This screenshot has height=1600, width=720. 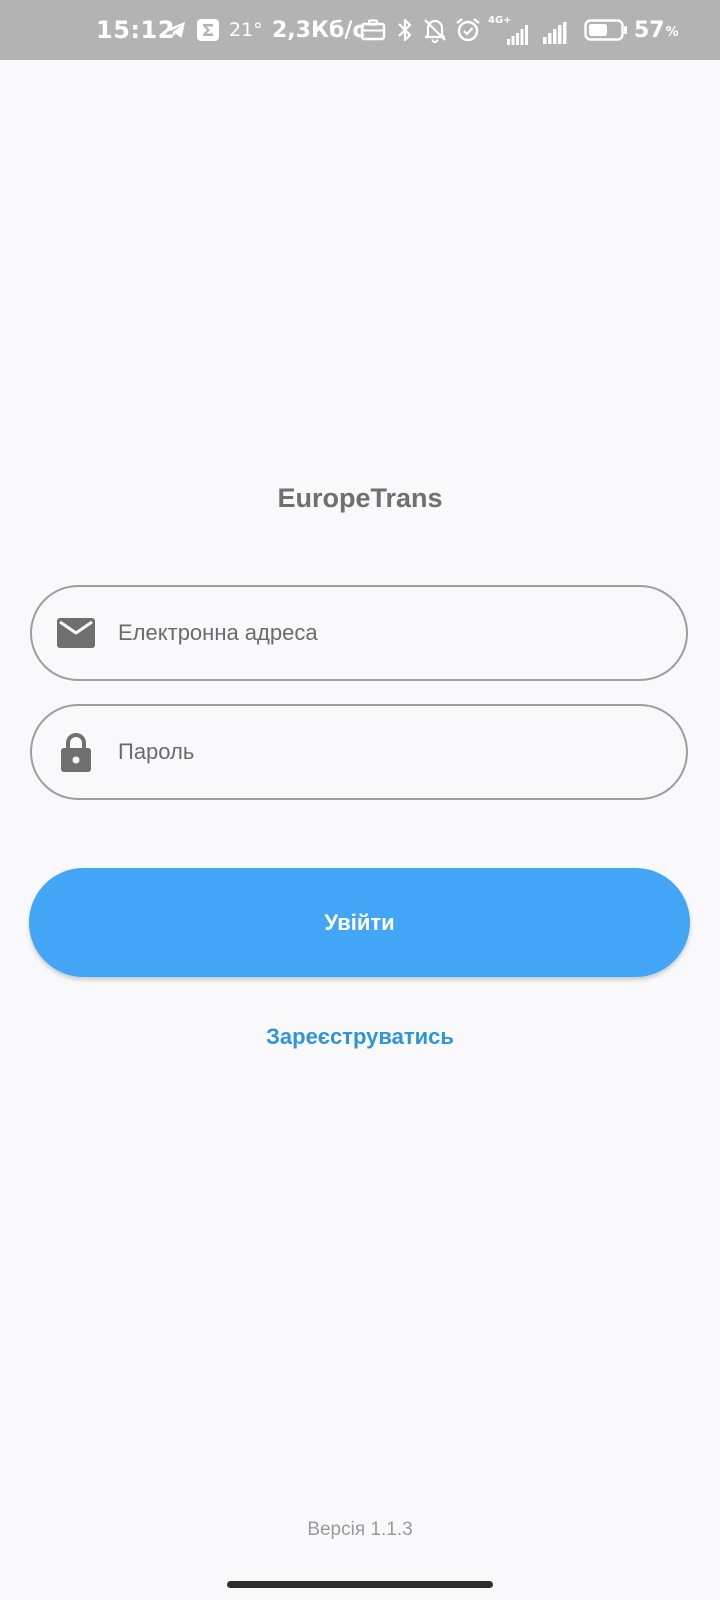 What do you see at coordinates (435, 30) in the screenshot?
I see `bell-off-icon` at bounding box center [435, 30].